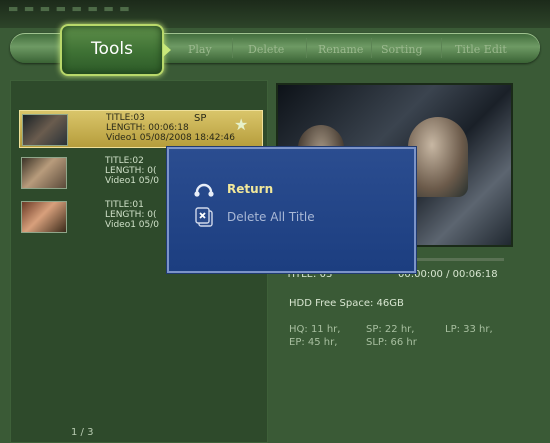 This screenshot has height=443, width=550. I want to click on preview-figure, so click(438, 157).